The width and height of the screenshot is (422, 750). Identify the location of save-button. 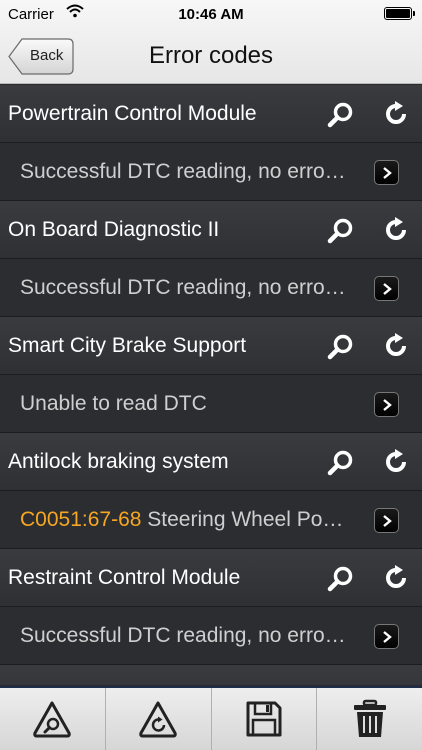
(265, 719).